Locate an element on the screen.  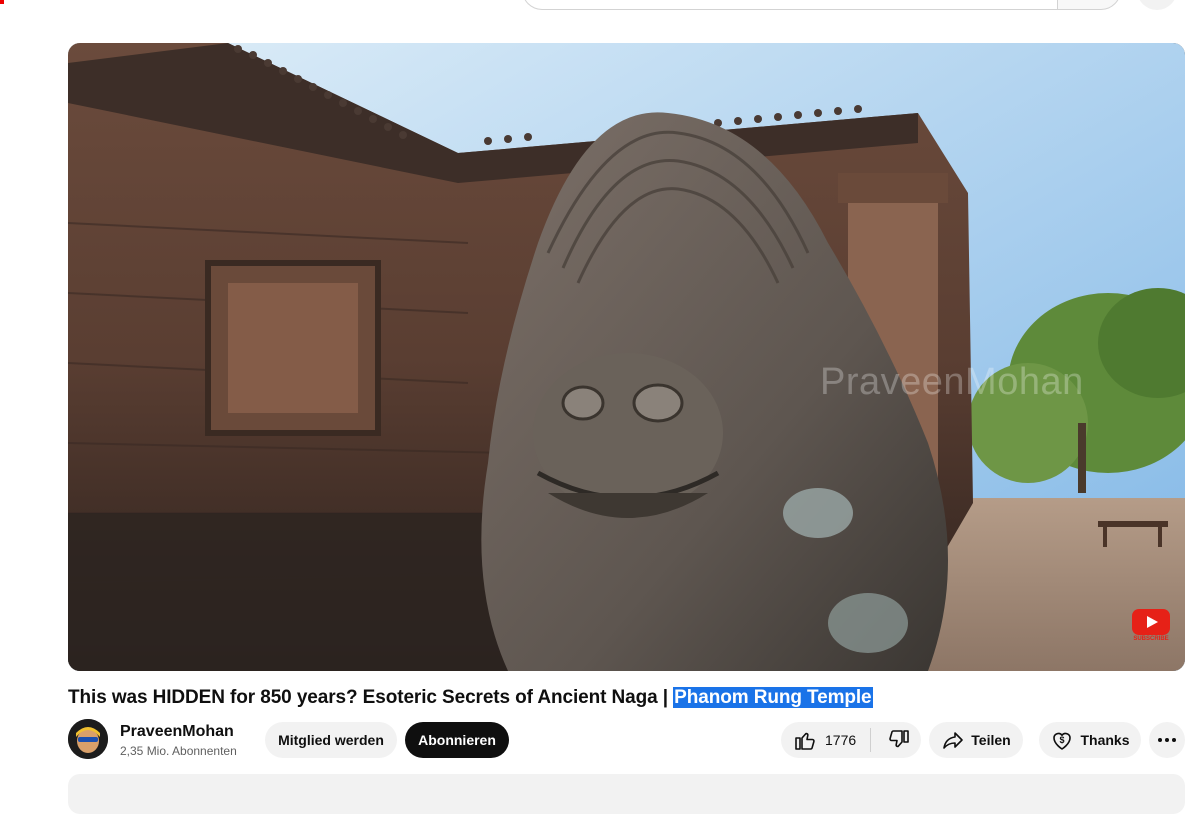
subscriber-count: 2,35 Mio. Abonnenten is located at coordinates (178, 751).